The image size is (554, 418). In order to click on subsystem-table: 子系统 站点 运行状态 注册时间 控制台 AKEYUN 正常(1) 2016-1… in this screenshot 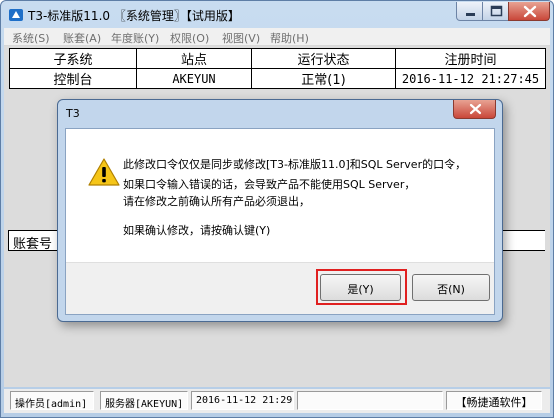, I will do `click(277, 68)`.